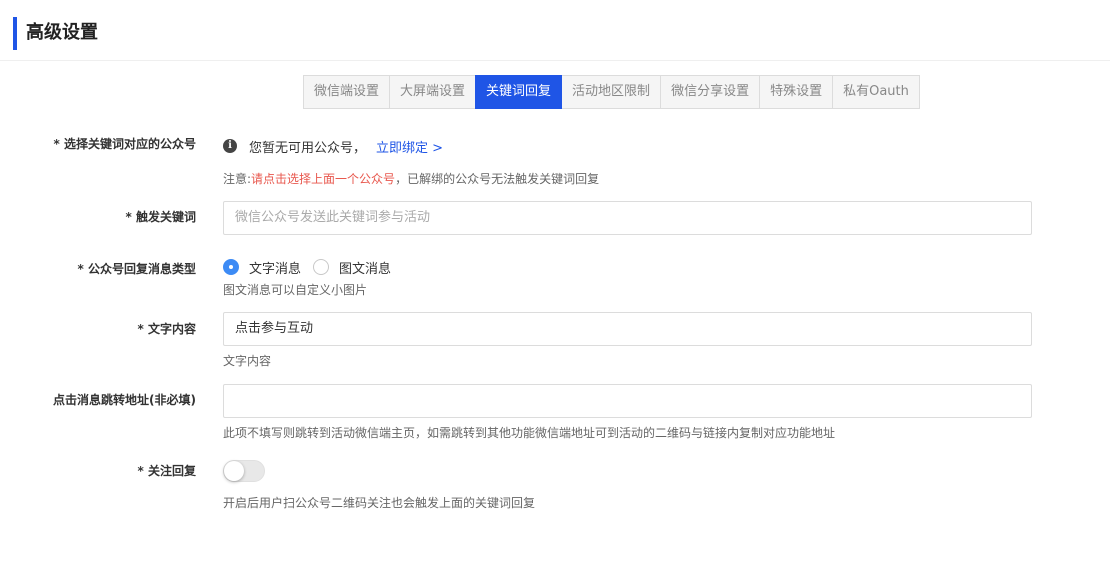  What do you see at coordinates (323, 179) in the screenshot?
I see `note-warning: 请点击选择上面一个公众号` at bounding box center [323, 179].